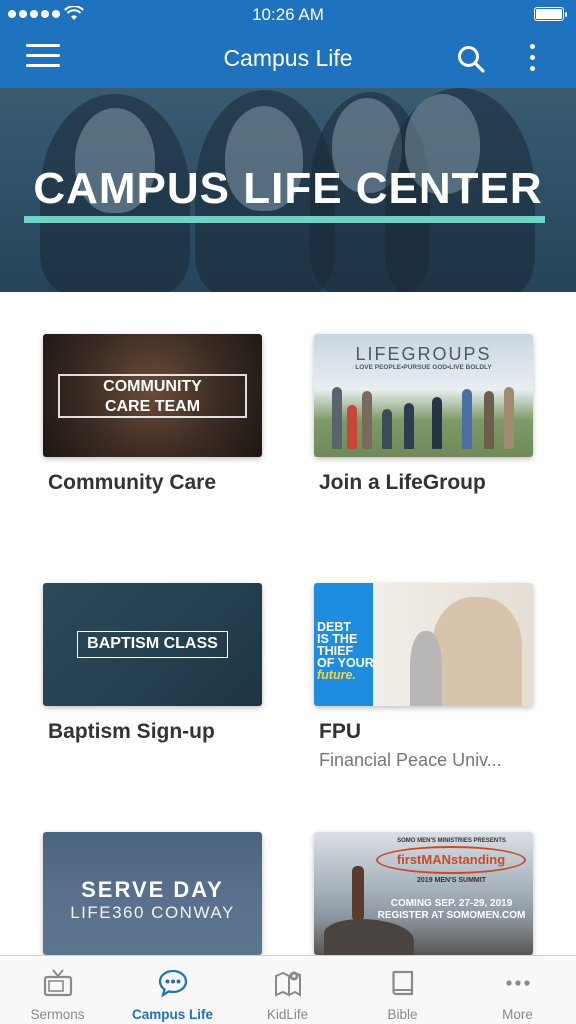 The image size is (576, 1024). Describe the element at coordinates (132, 482) in the screenshot. I see `card-title: Community Care` at that location.